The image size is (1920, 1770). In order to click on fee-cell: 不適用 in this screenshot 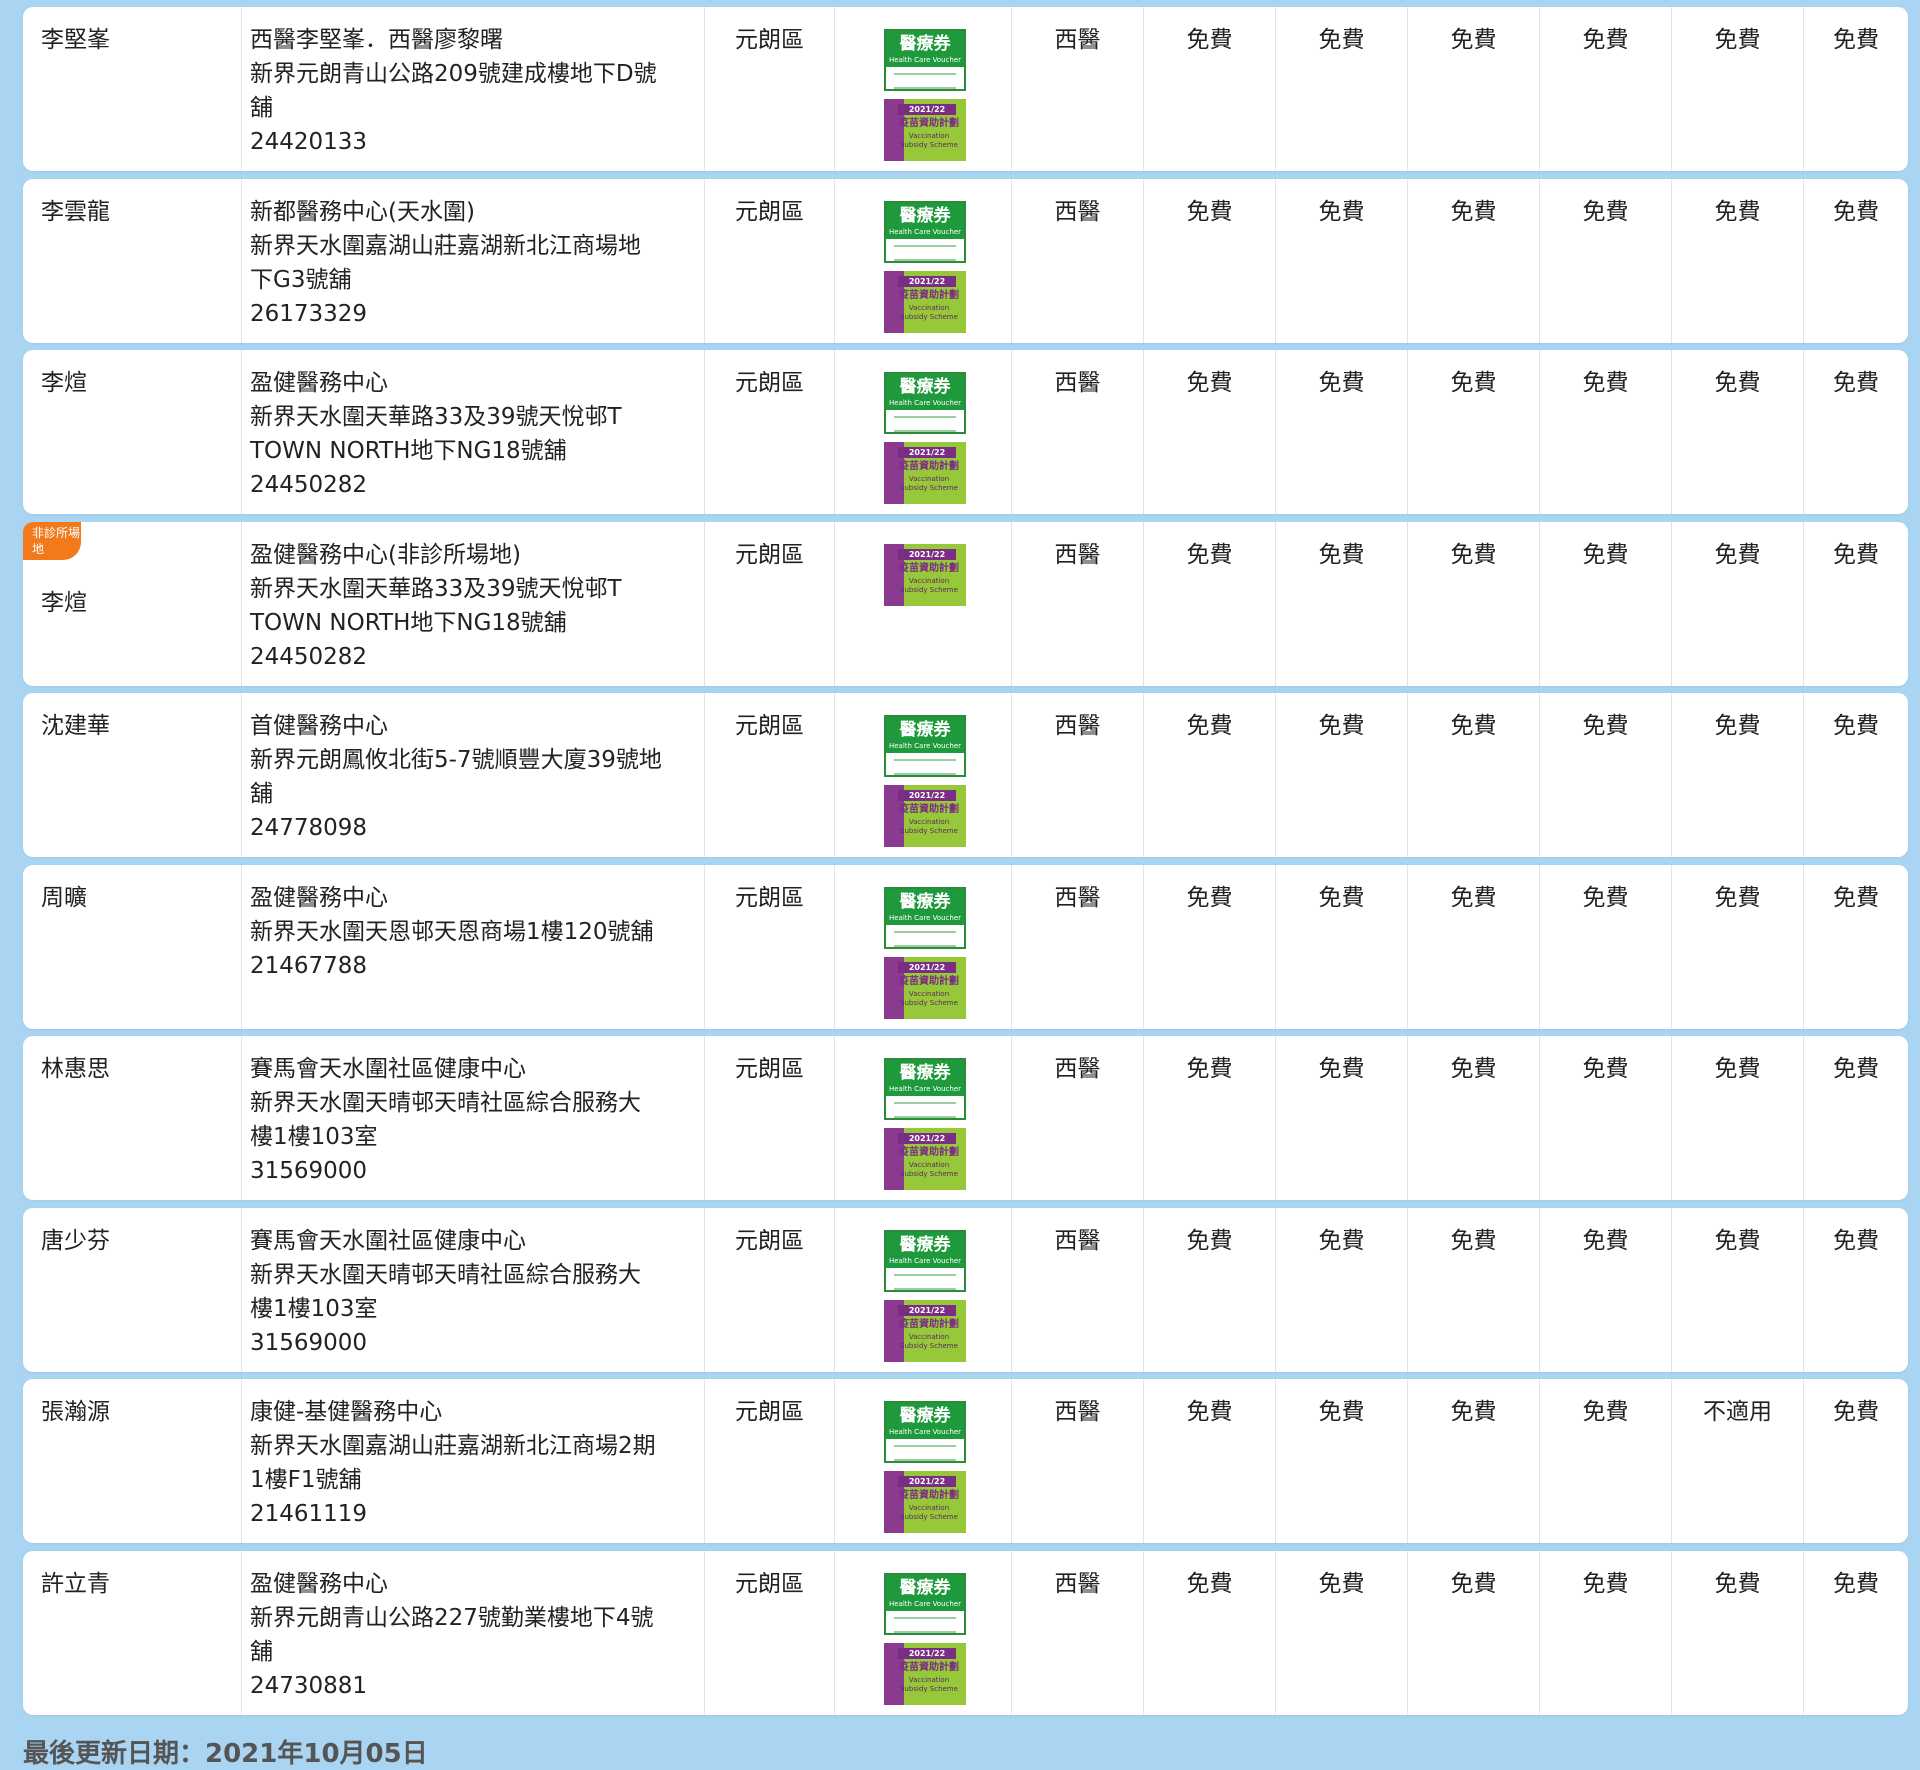, I will do `click(1737, 1461)`.